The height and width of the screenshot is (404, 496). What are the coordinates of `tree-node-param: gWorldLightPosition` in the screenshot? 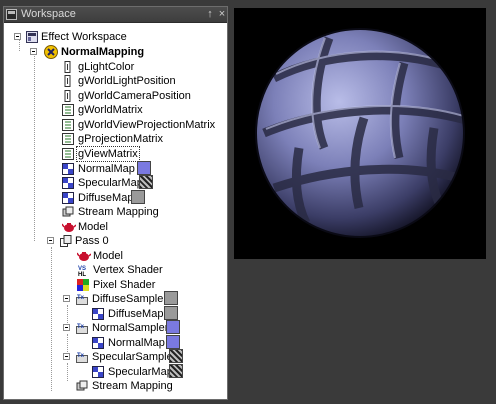 It's located at (114, 81).